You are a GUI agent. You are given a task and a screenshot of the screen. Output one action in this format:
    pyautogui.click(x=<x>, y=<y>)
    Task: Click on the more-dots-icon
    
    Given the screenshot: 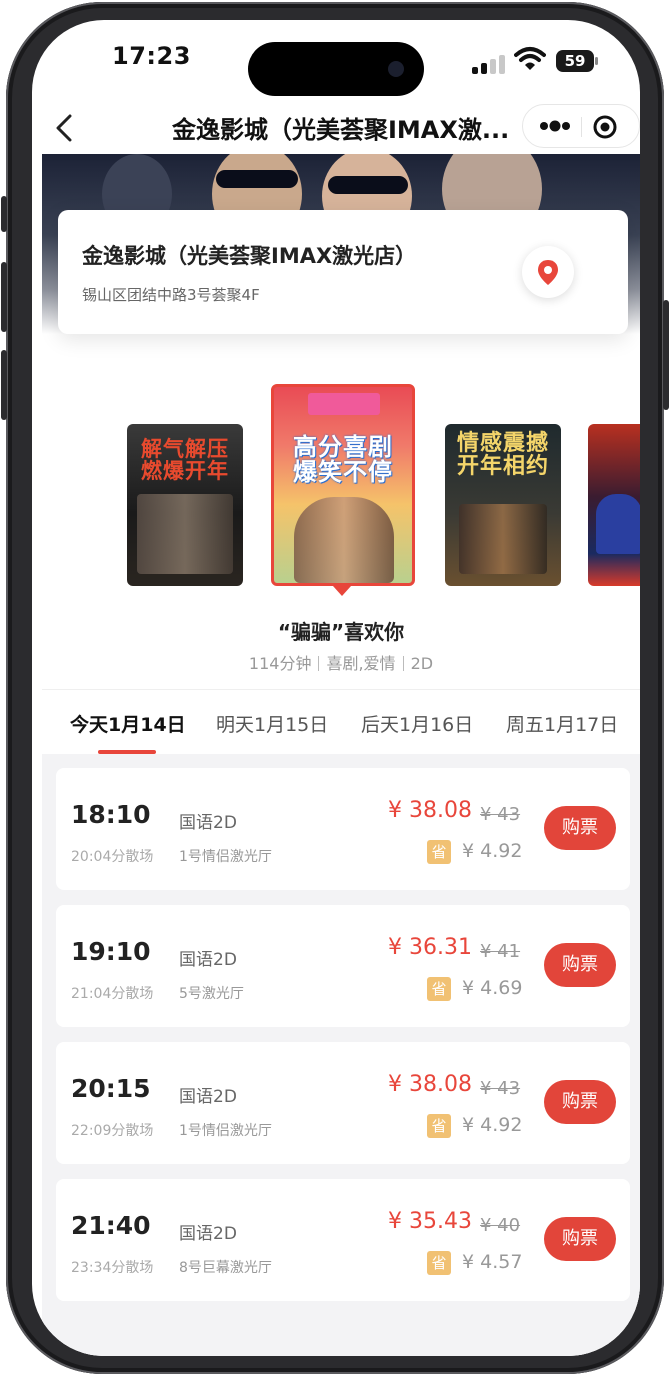 What is the action you would take?
    pyautogui.click(x=555, y=126)
    